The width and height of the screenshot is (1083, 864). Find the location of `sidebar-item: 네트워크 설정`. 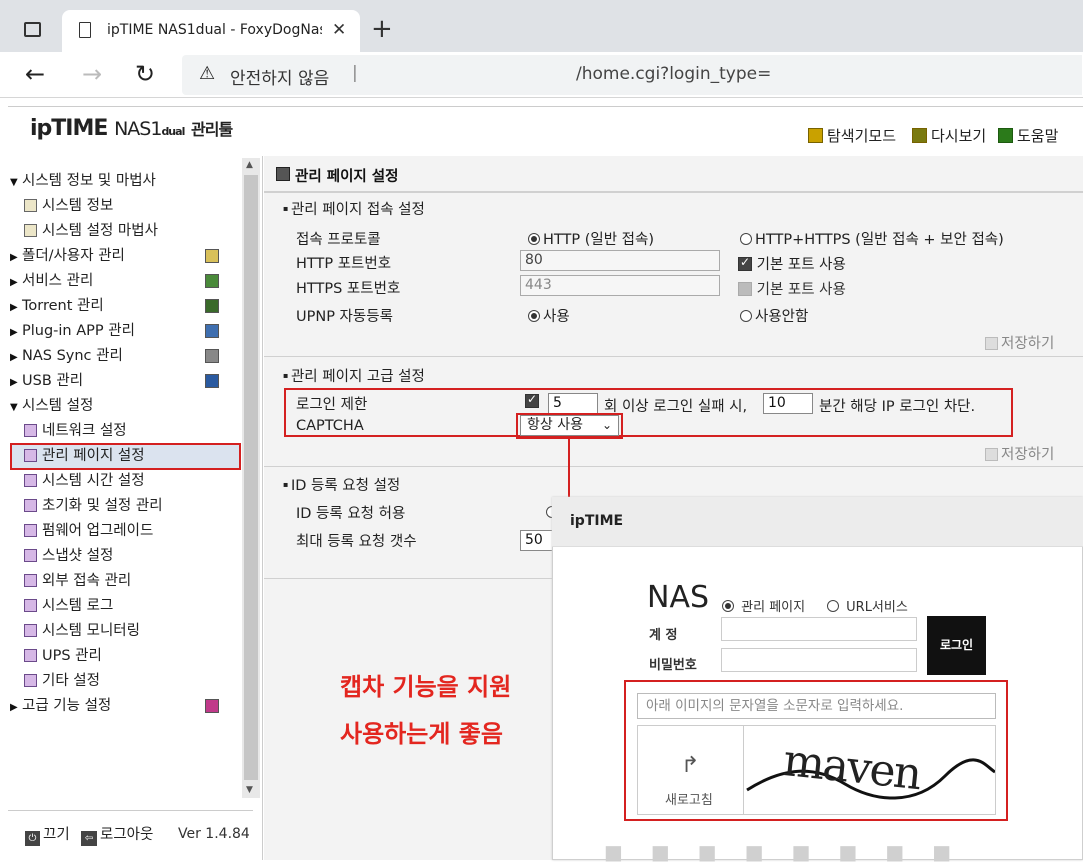

sidebar-item: 네트워크 설정 is located at coordinates (75, 431).